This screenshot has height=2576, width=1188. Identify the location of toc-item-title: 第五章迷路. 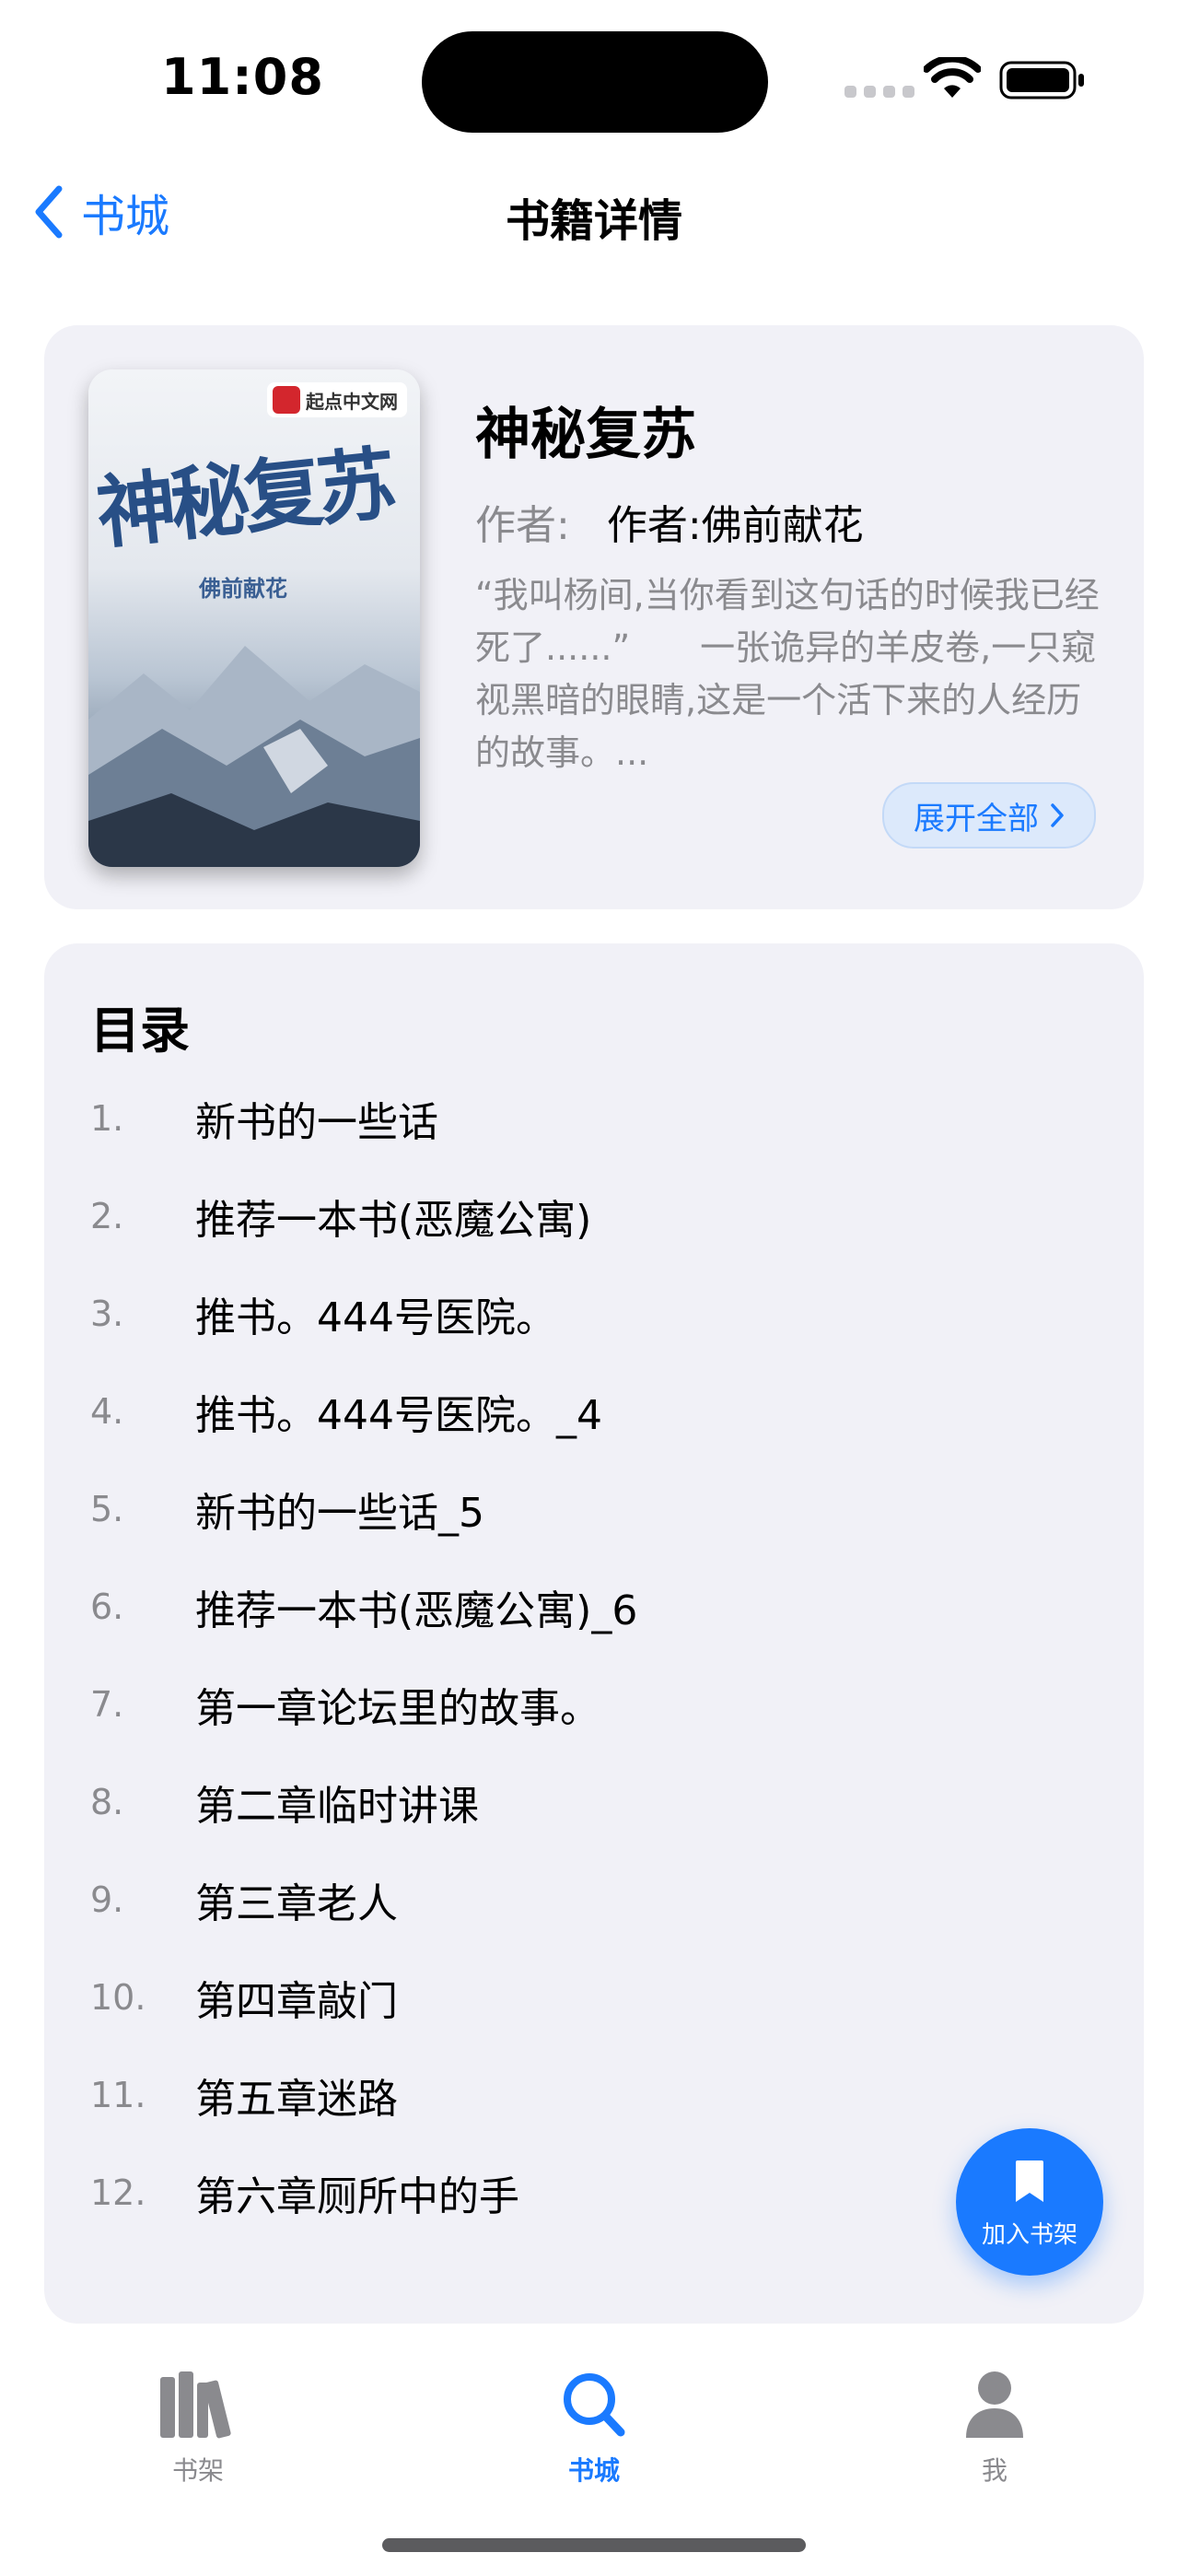
(296, 2099).